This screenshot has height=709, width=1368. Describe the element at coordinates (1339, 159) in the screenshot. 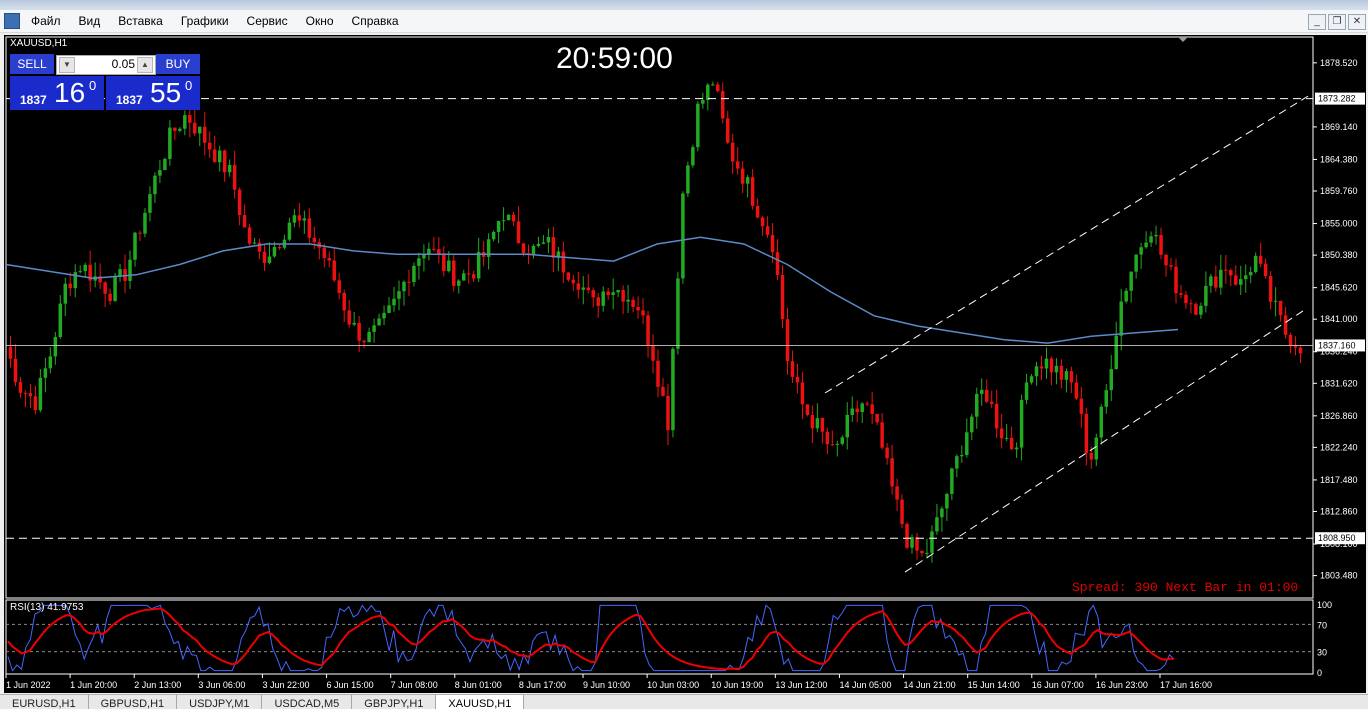

I see `y-tick-label: 1864.380` at that location.